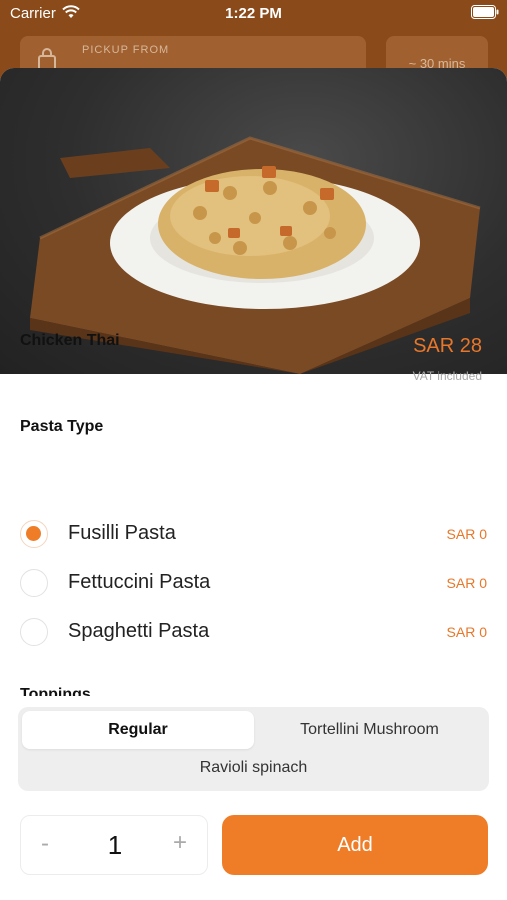 This screenshot has width=507, height=900. What do you see at coordinates (180, 843) in the screenshot?
I see `increment-button: +` at bounding box center [180, 843].